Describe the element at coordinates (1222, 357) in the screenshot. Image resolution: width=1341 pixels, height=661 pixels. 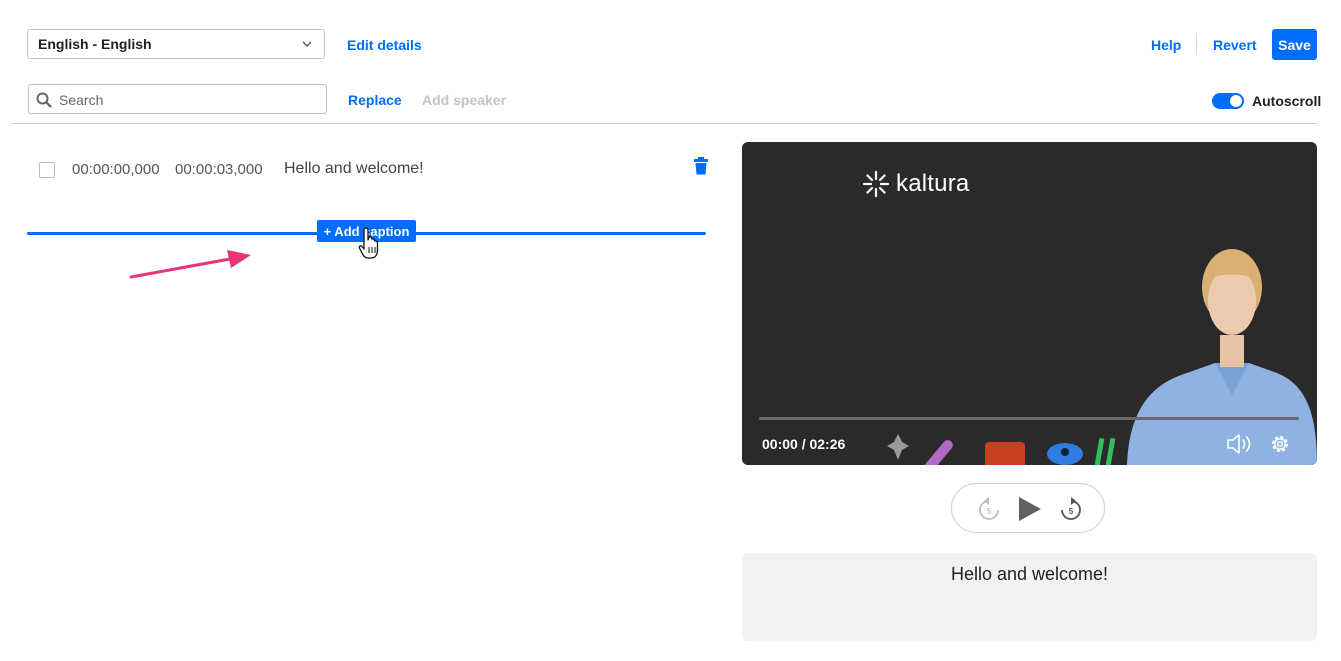
I see `presenter-image` at that location.